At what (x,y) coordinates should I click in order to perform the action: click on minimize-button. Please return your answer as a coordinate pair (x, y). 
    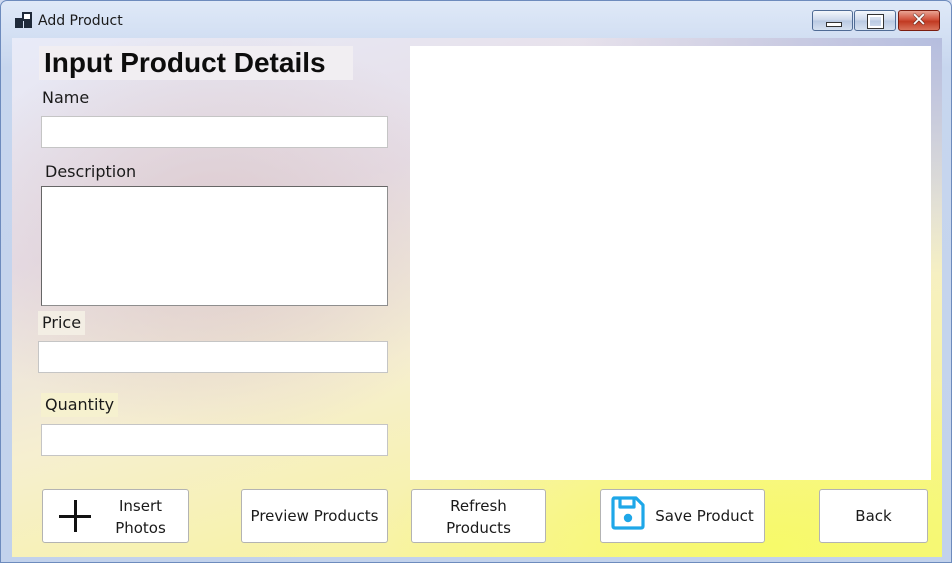
    Looking at the image, I should click on (832, 20).